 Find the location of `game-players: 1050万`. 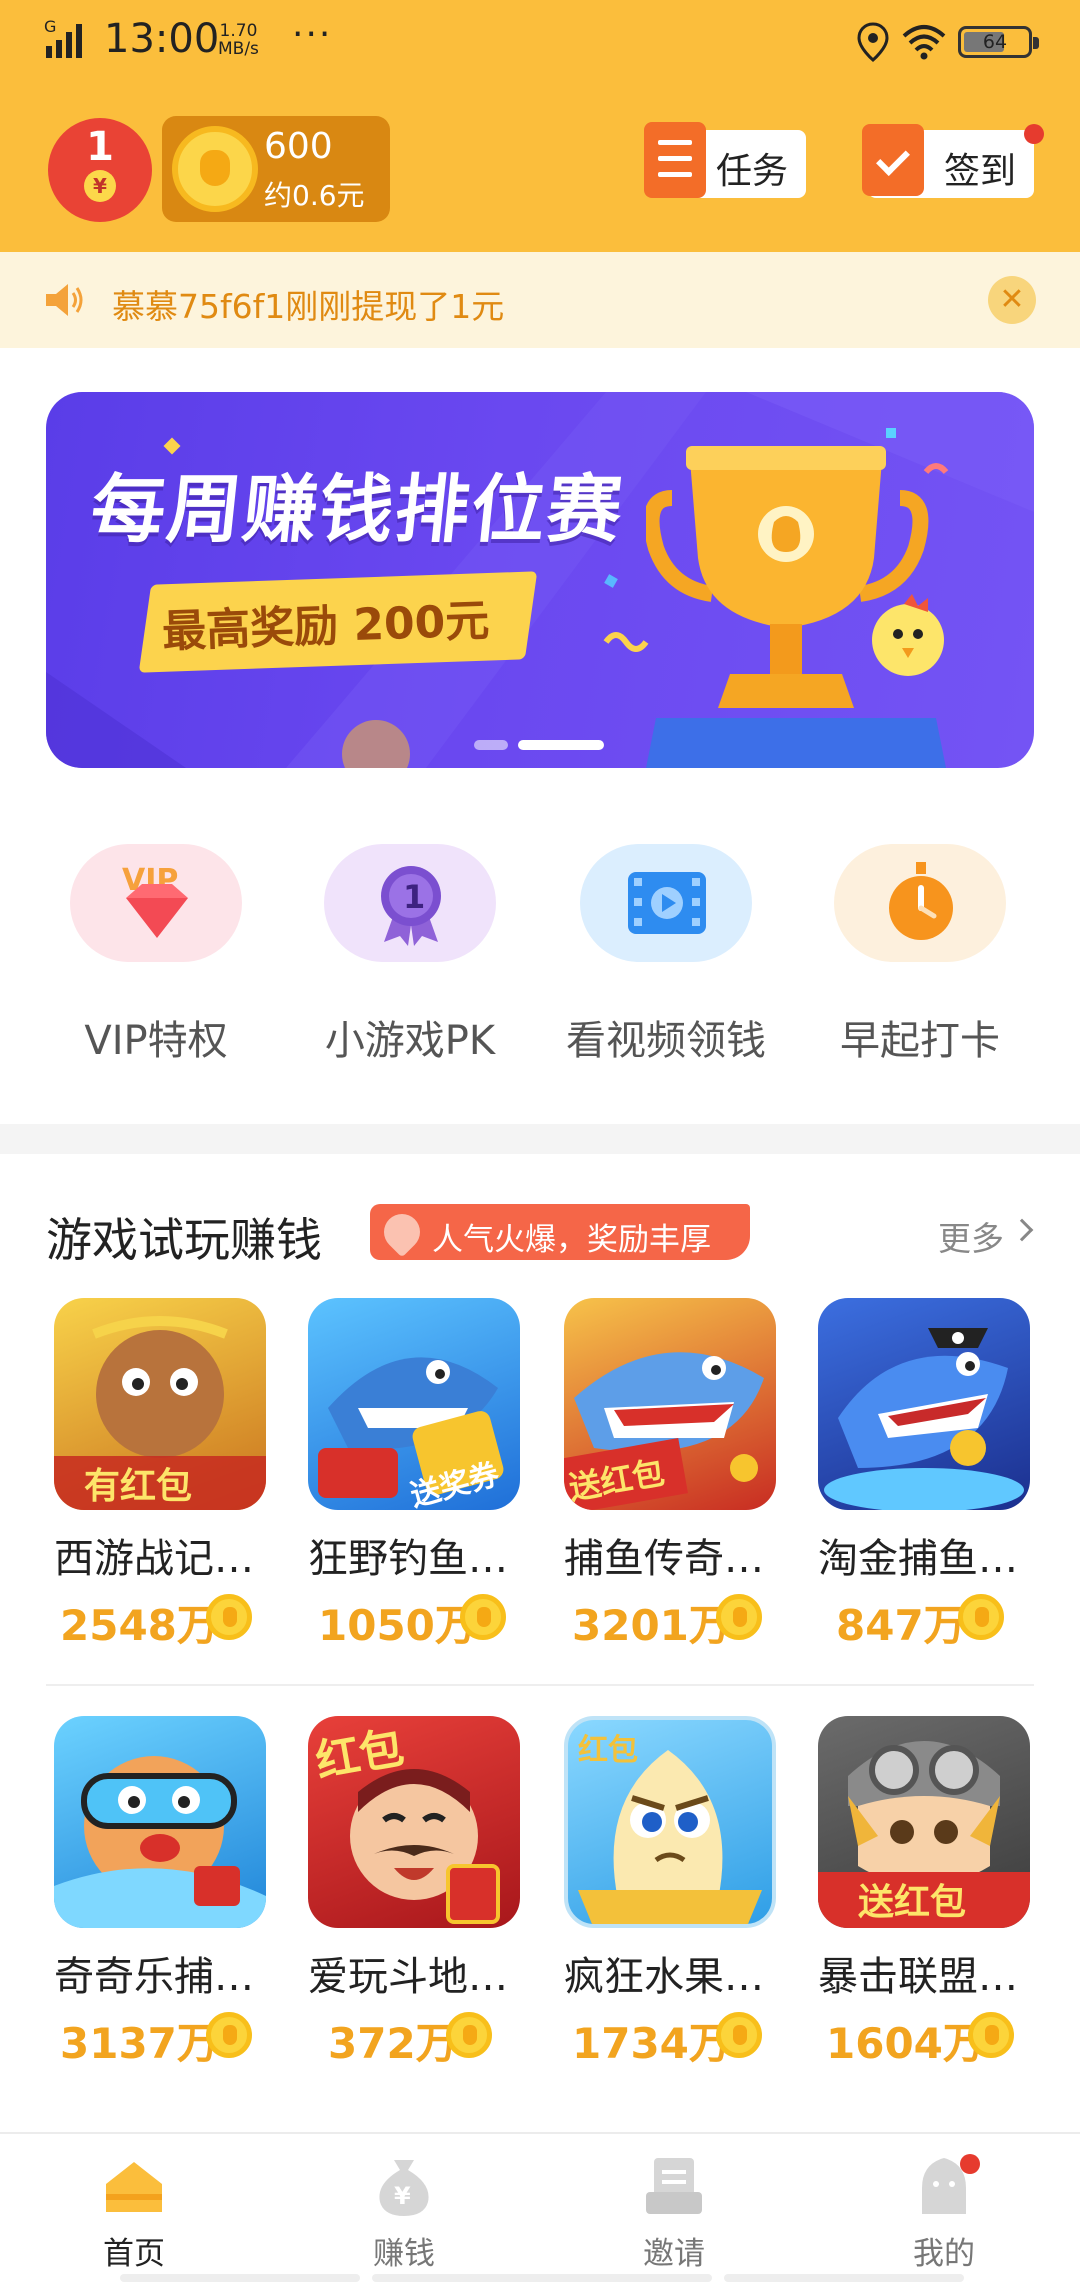

game-players: 1050万 is located at coordinates (397, 1625).